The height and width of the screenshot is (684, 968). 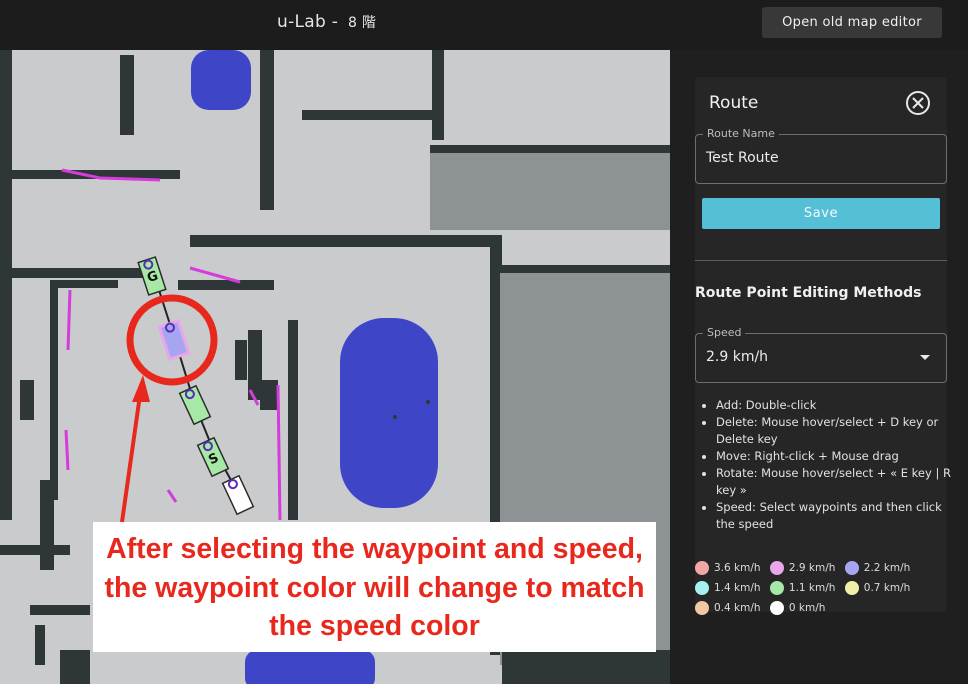 I want to click on legend-item: 0 km/h, so click(x=797, y=608).